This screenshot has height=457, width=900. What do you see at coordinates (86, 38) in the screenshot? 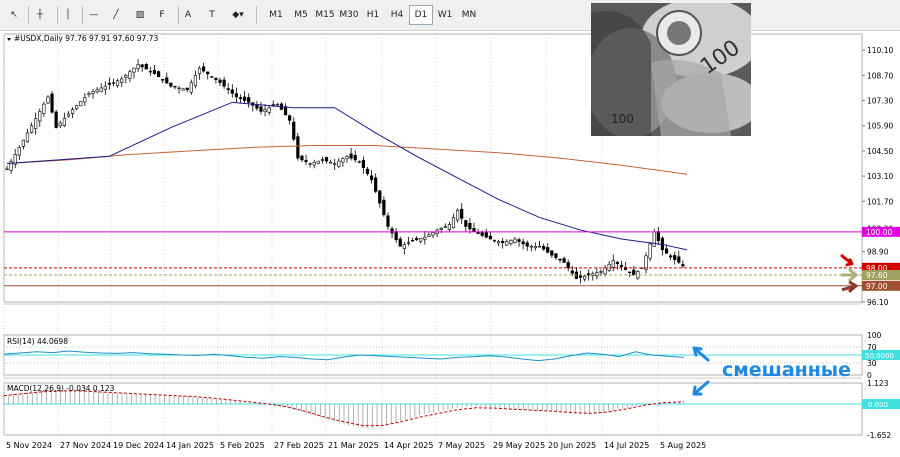
I see `symbol-info: #USDX,Daily 97.76 97.91 97.60 97.73` at bounding box center [86, 38].